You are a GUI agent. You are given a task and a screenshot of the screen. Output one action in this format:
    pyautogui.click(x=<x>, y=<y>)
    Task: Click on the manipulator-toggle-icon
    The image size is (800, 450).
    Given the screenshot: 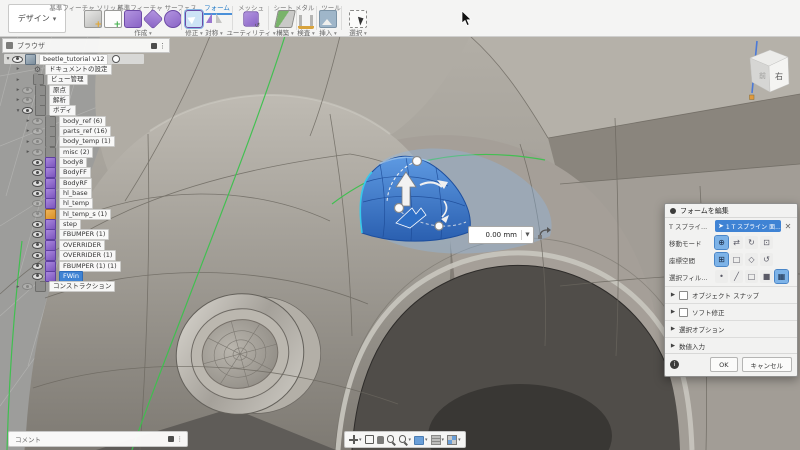 What is the action you would take?
    pyautogui.click(x=544, y=233)
    